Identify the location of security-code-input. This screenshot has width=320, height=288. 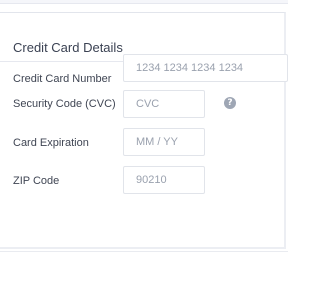
(164, 104).